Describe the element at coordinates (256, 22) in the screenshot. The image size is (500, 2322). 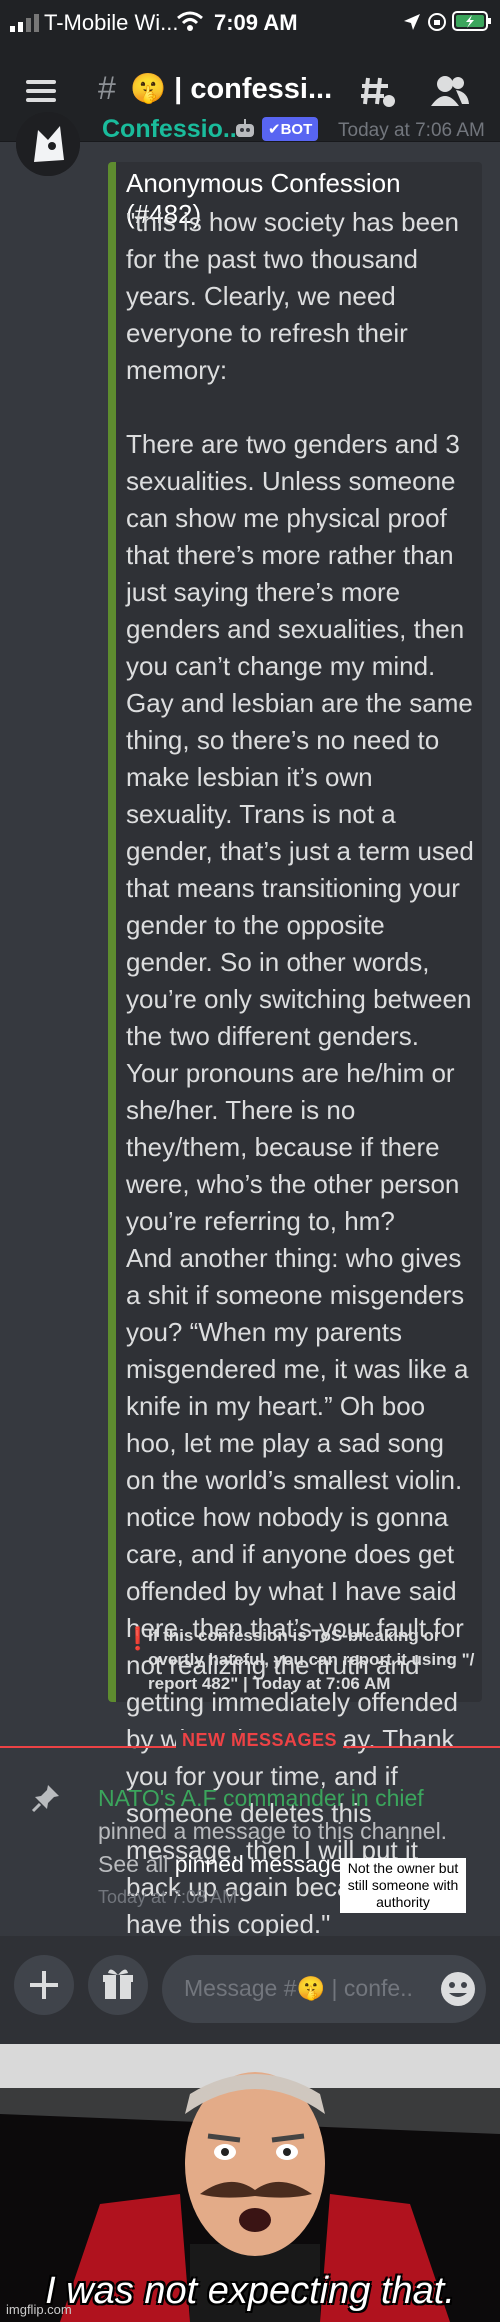
I see `clock: 7:09 AM` at that location.